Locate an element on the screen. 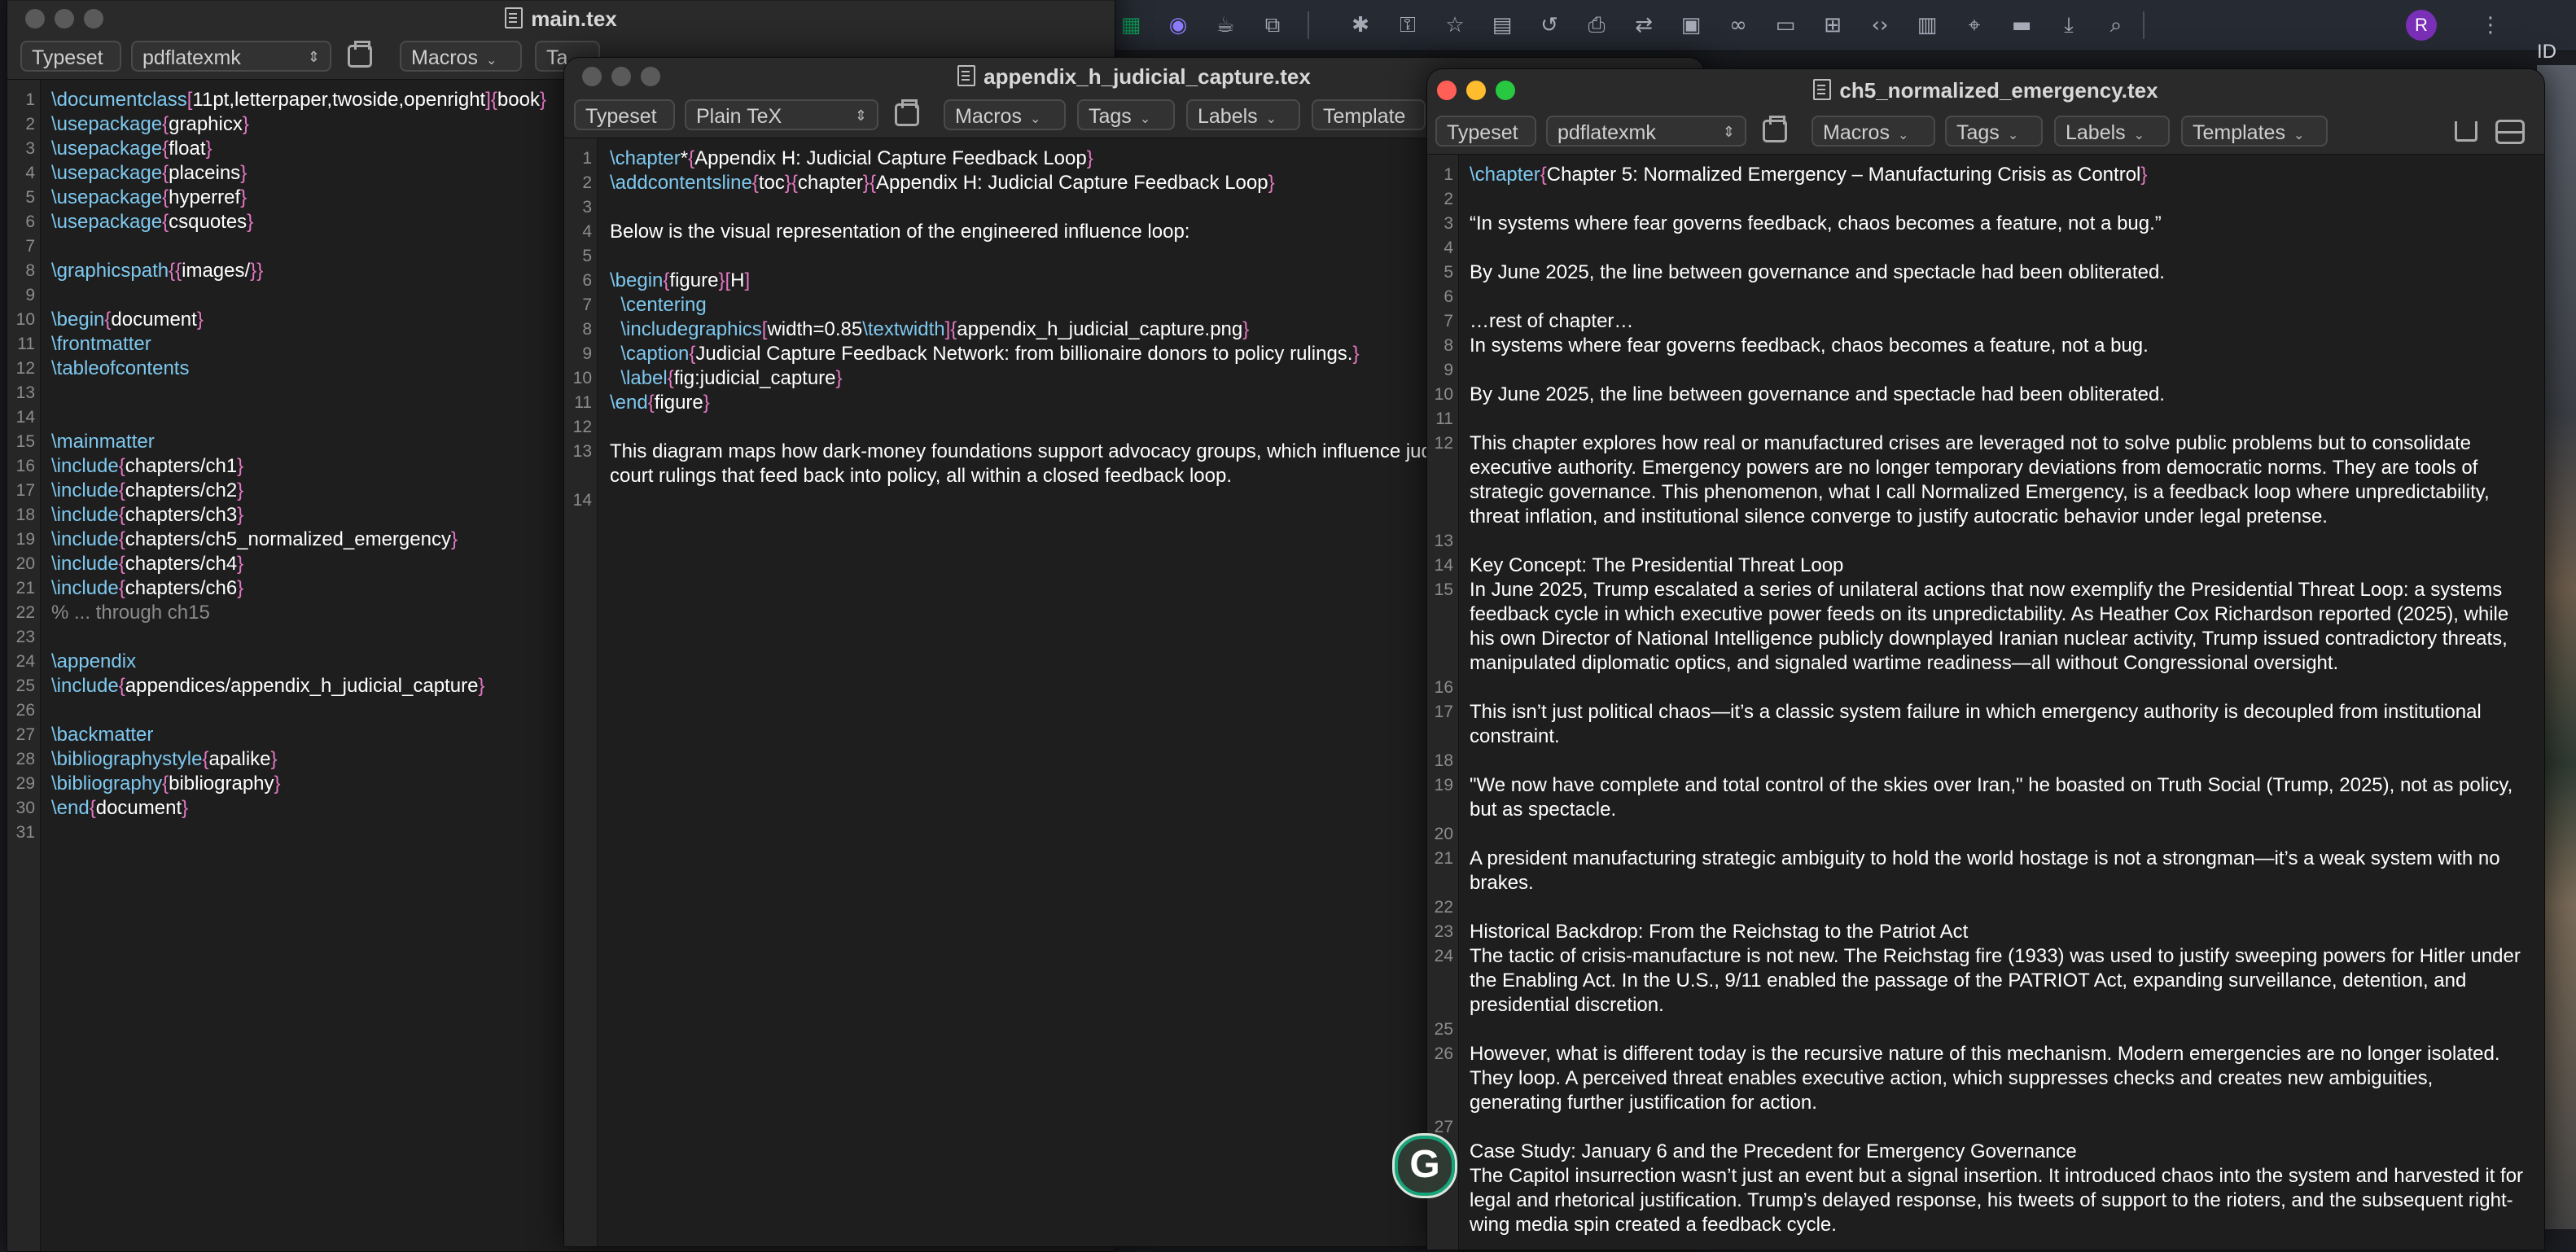  search-ext-icon: ◉ is located at coordinates (1178, 25).